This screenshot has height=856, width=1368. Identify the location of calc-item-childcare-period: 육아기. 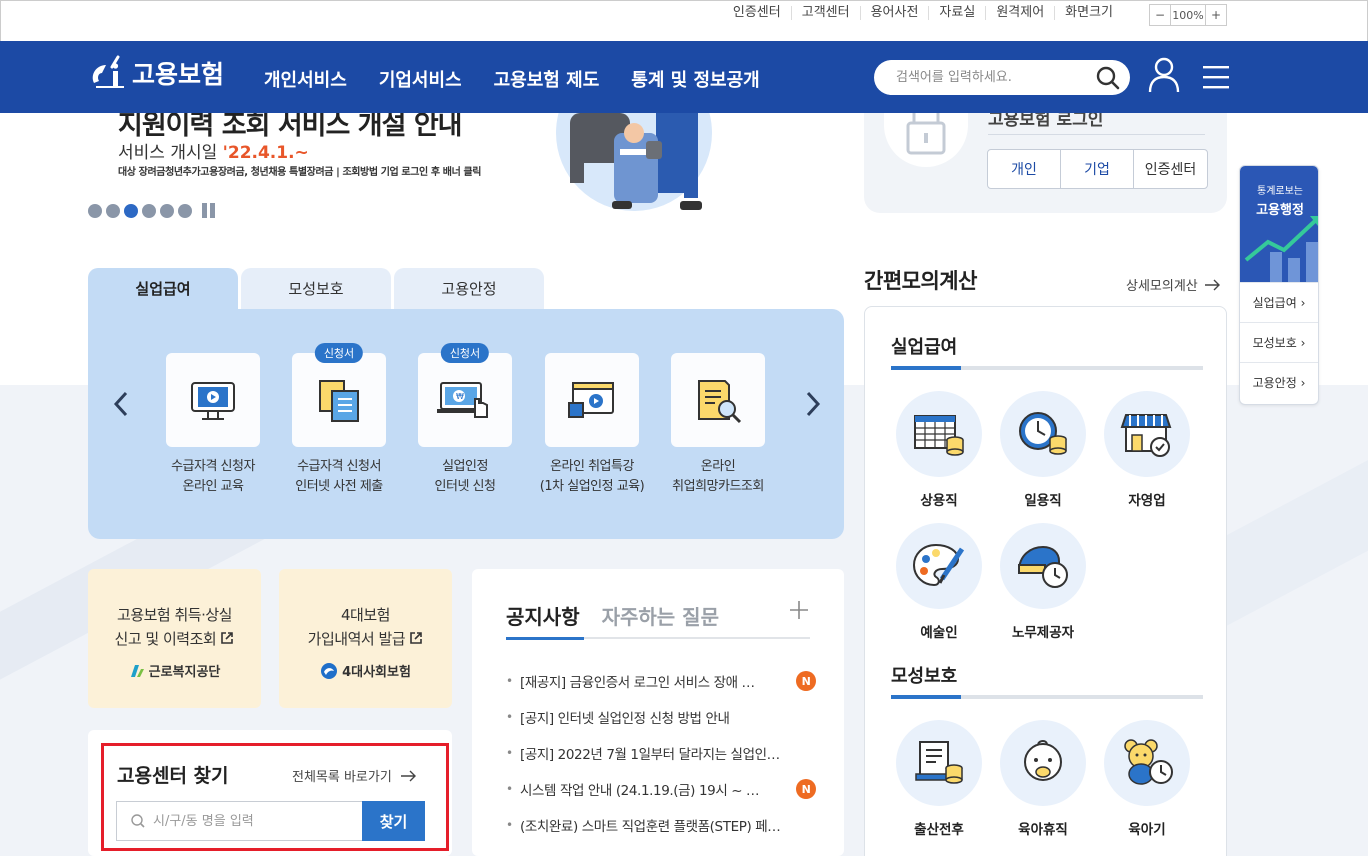
(1147, 779).